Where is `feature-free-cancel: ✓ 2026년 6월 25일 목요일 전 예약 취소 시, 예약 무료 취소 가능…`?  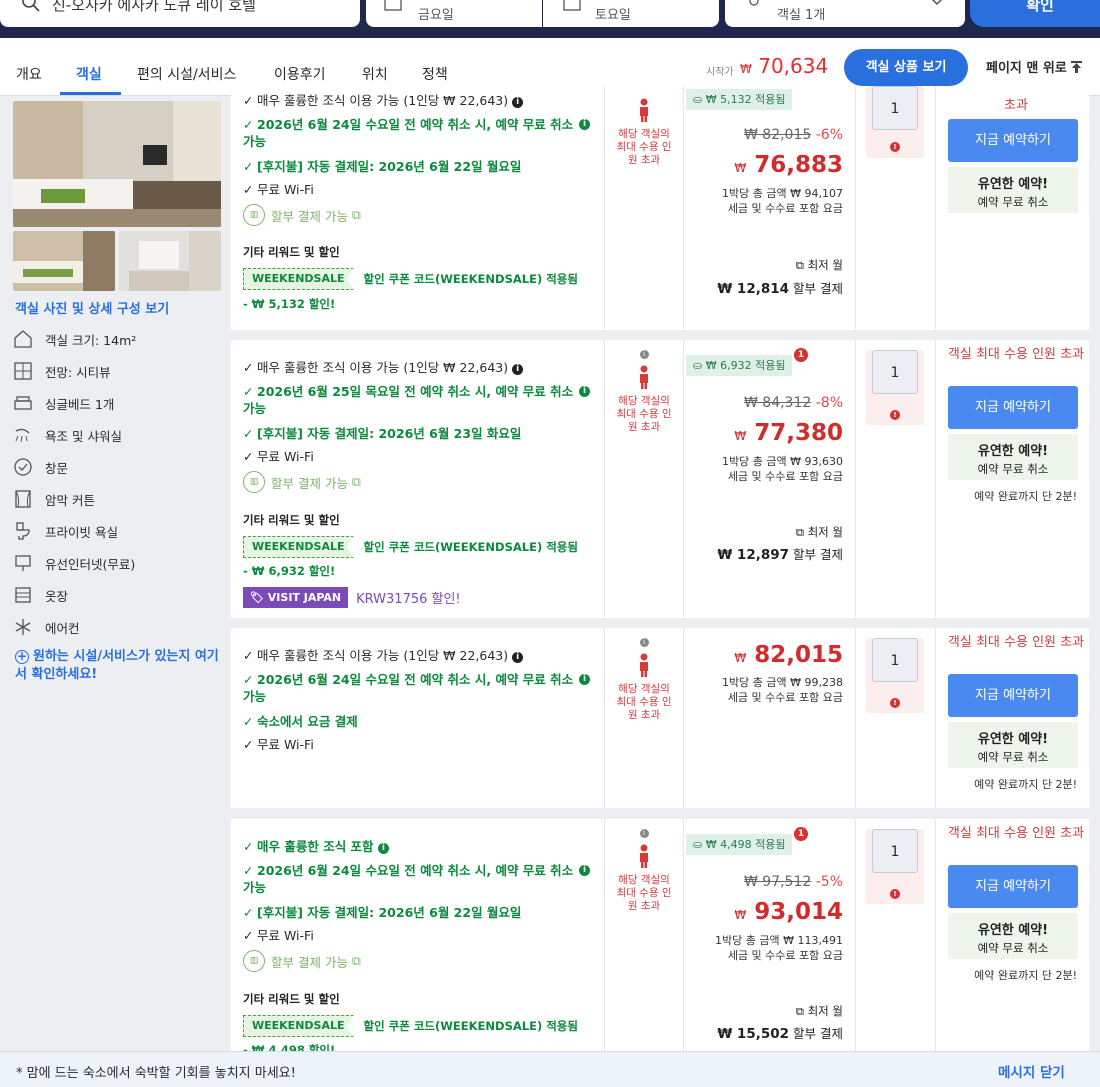 feature-free-cancel: ✓ 2026년 6월 25일 목요일 전 예약 취소 시, 예약 무료 취소 가능… is located at coordinates (416, 400).